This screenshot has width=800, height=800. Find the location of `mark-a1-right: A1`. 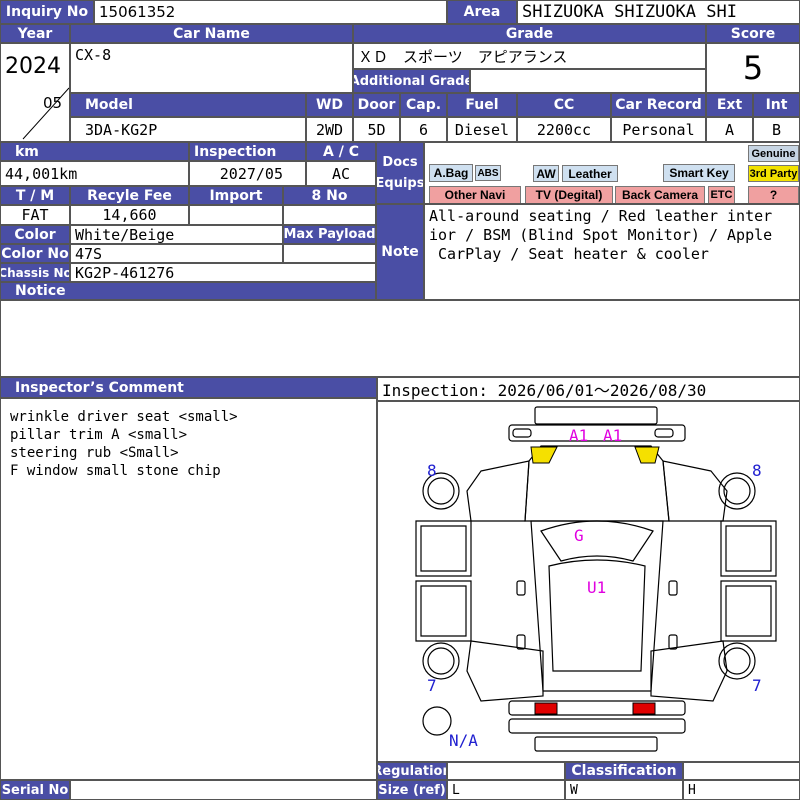

mark-a1-right: A1 is located at coordinates (612, 435).